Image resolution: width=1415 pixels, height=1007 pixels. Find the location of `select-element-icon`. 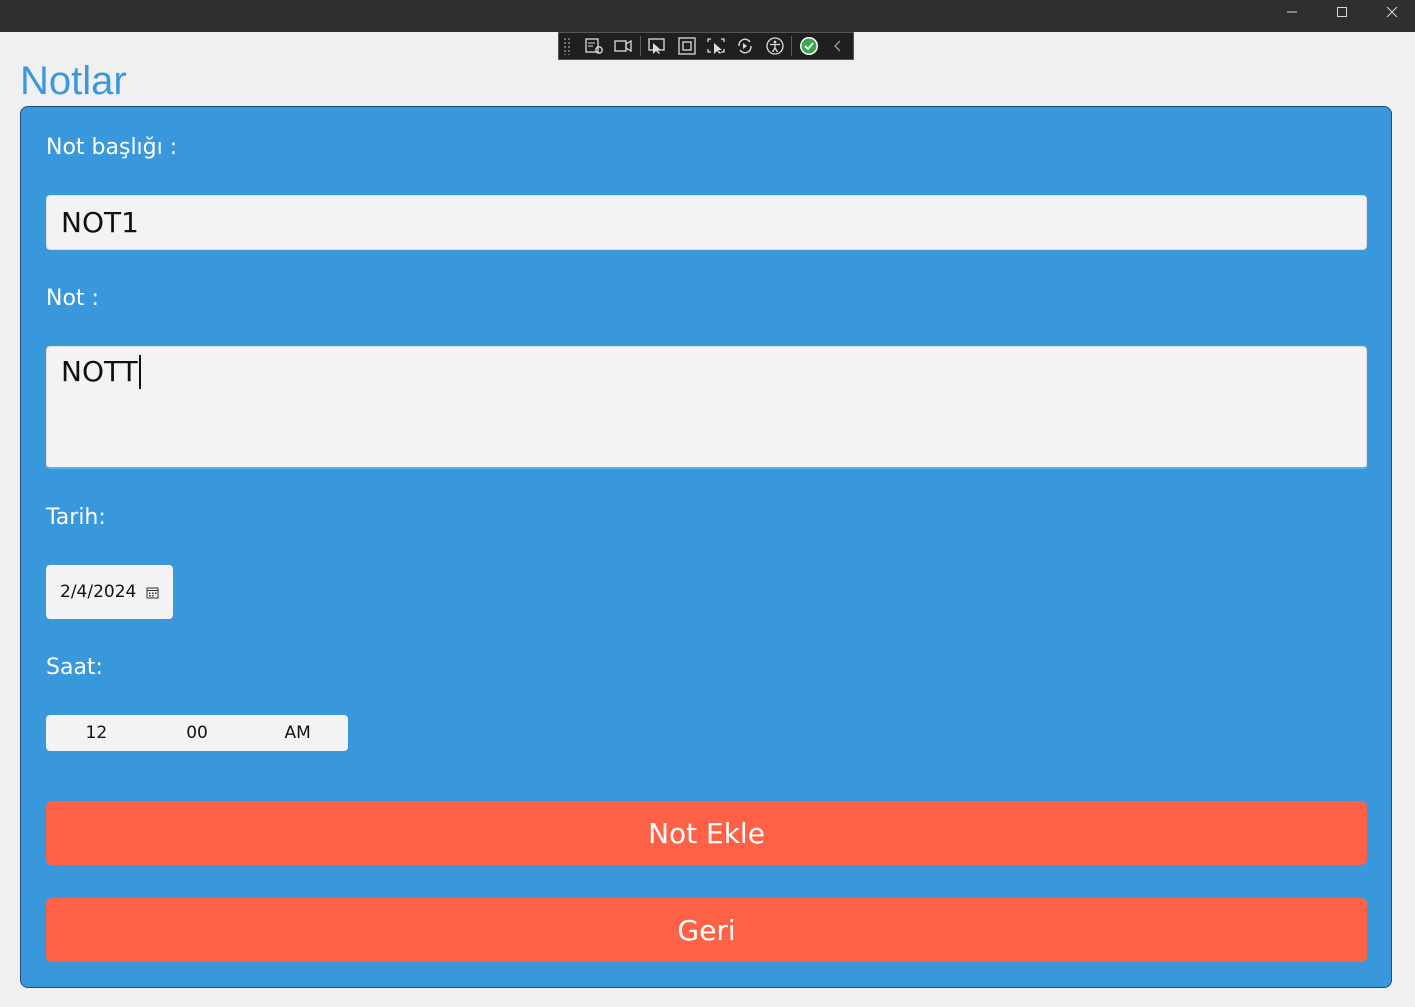

select-element-icon is located at coordinates (656, 46).